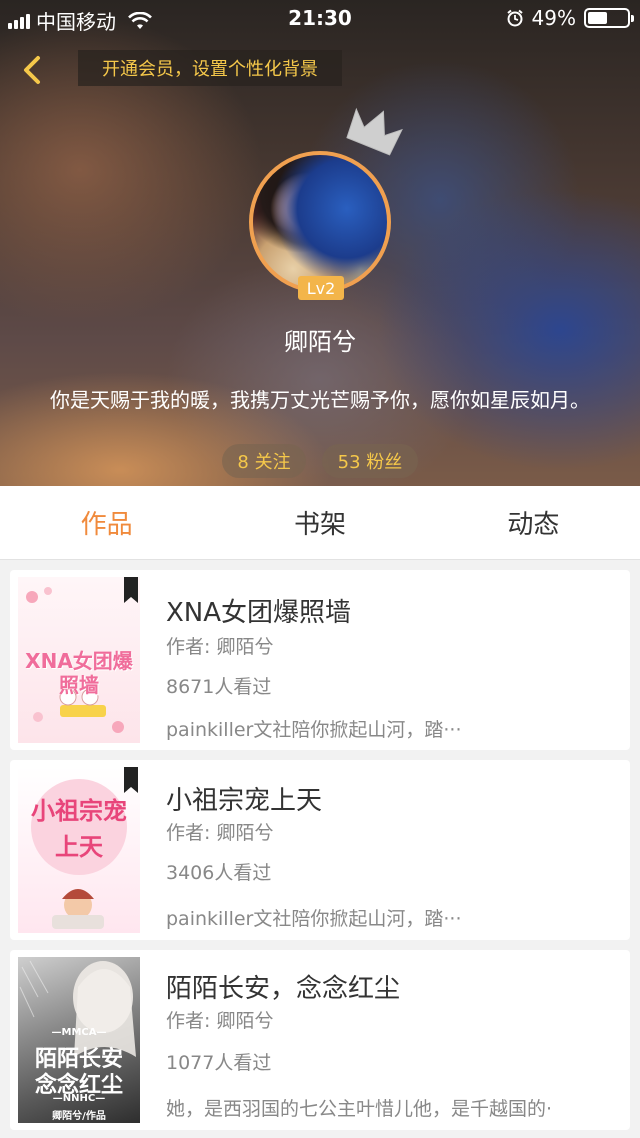 The width and height of the screenshot is (640, 1138). Describe the element at coordinates (106, 522) in the screenshot. I see `tab-works: 作品` at that location.